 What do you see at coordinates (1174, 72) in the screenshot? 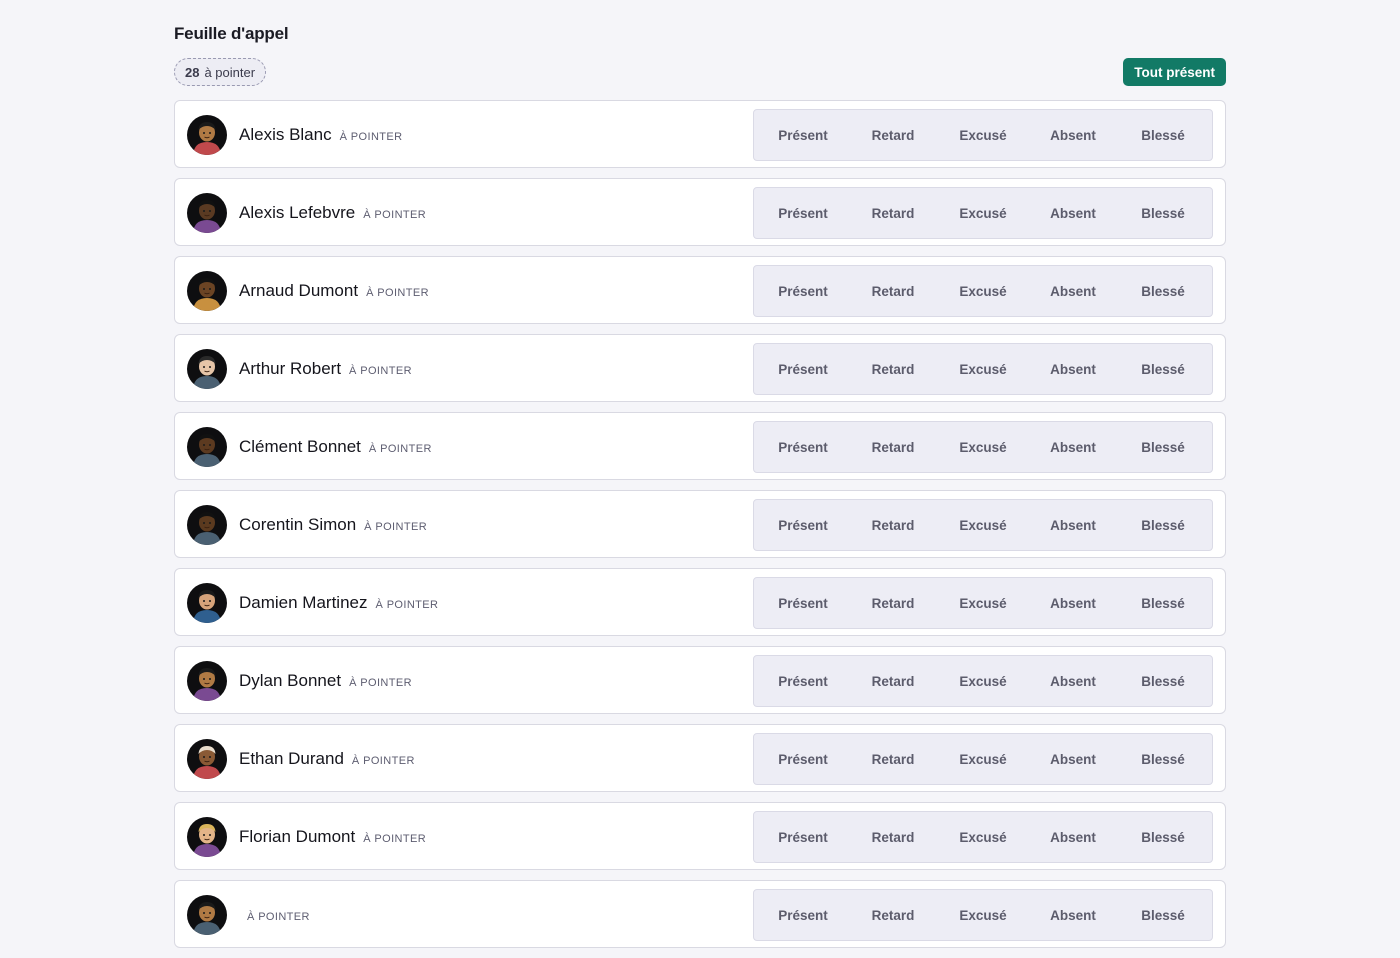
I see `mark-all-present-button: Tout présent` at bounding box center [1174, 72].